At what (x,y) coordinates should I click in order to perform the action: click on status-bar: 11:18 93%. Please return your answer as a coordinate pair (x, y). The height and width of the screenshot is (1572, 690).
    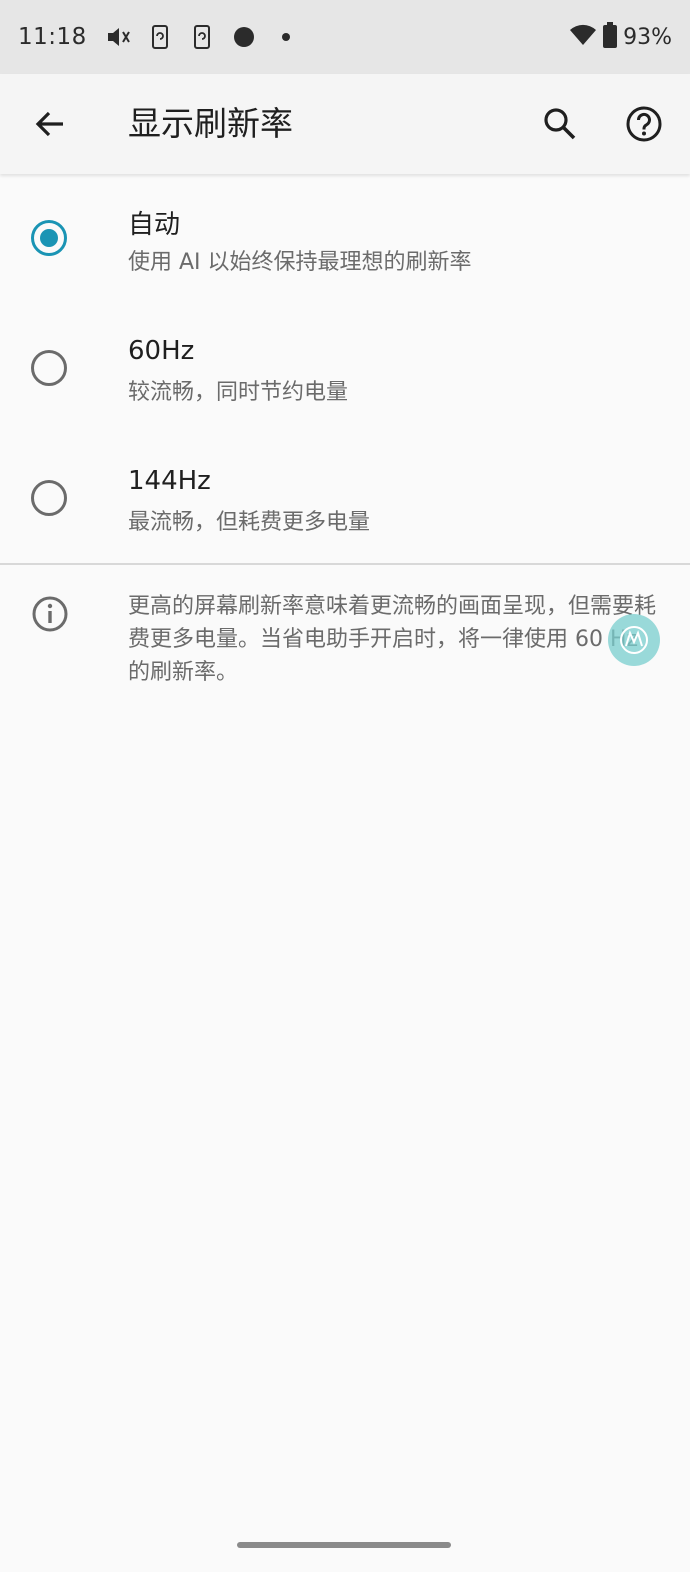
    Looking at the image, I should click on (345, 37).